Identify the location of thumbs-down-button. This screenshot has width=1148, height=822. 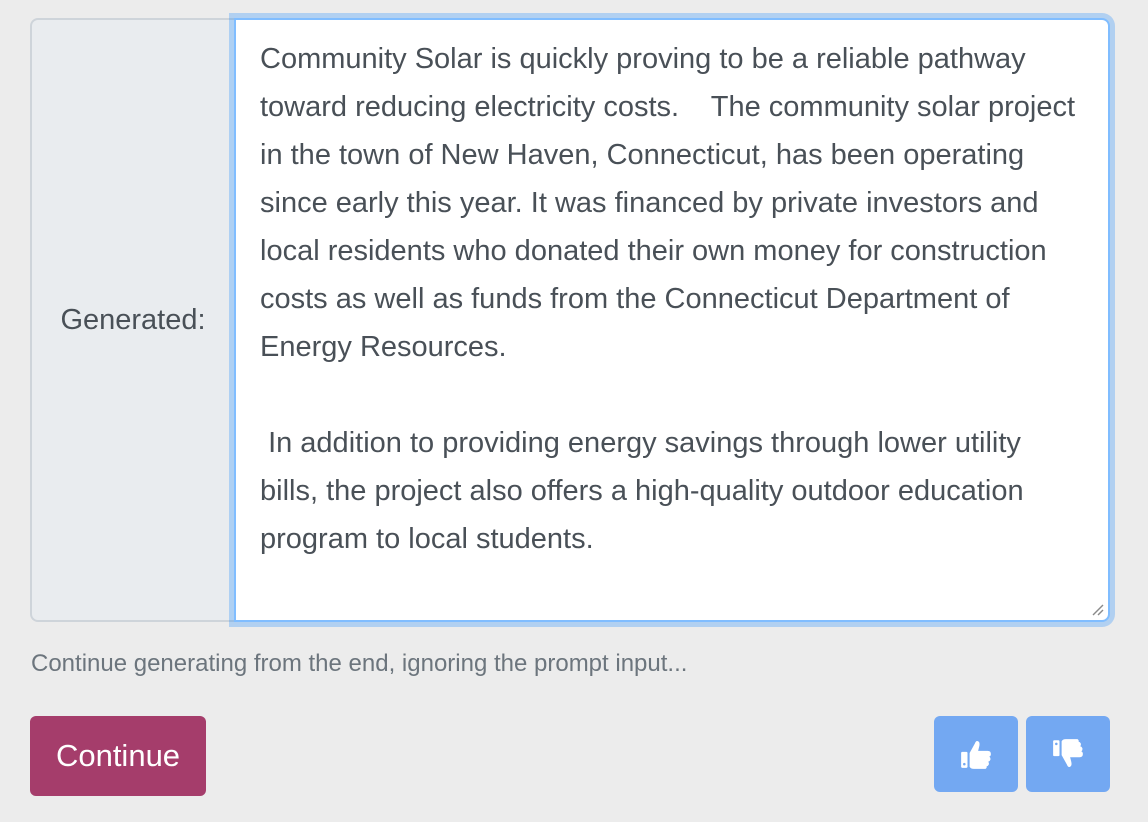
(1068, 754).